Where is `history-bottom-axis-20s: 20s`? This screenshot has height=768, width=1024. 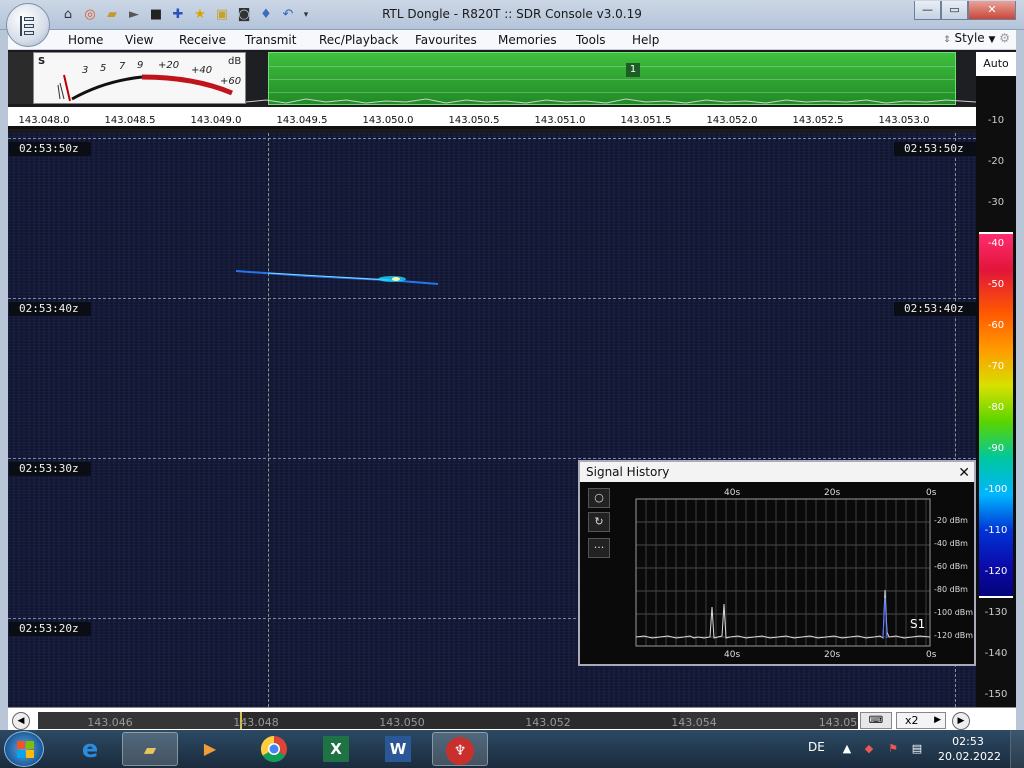 history-bottom-axis-20s: 20s is located at coordinates (832, 655).